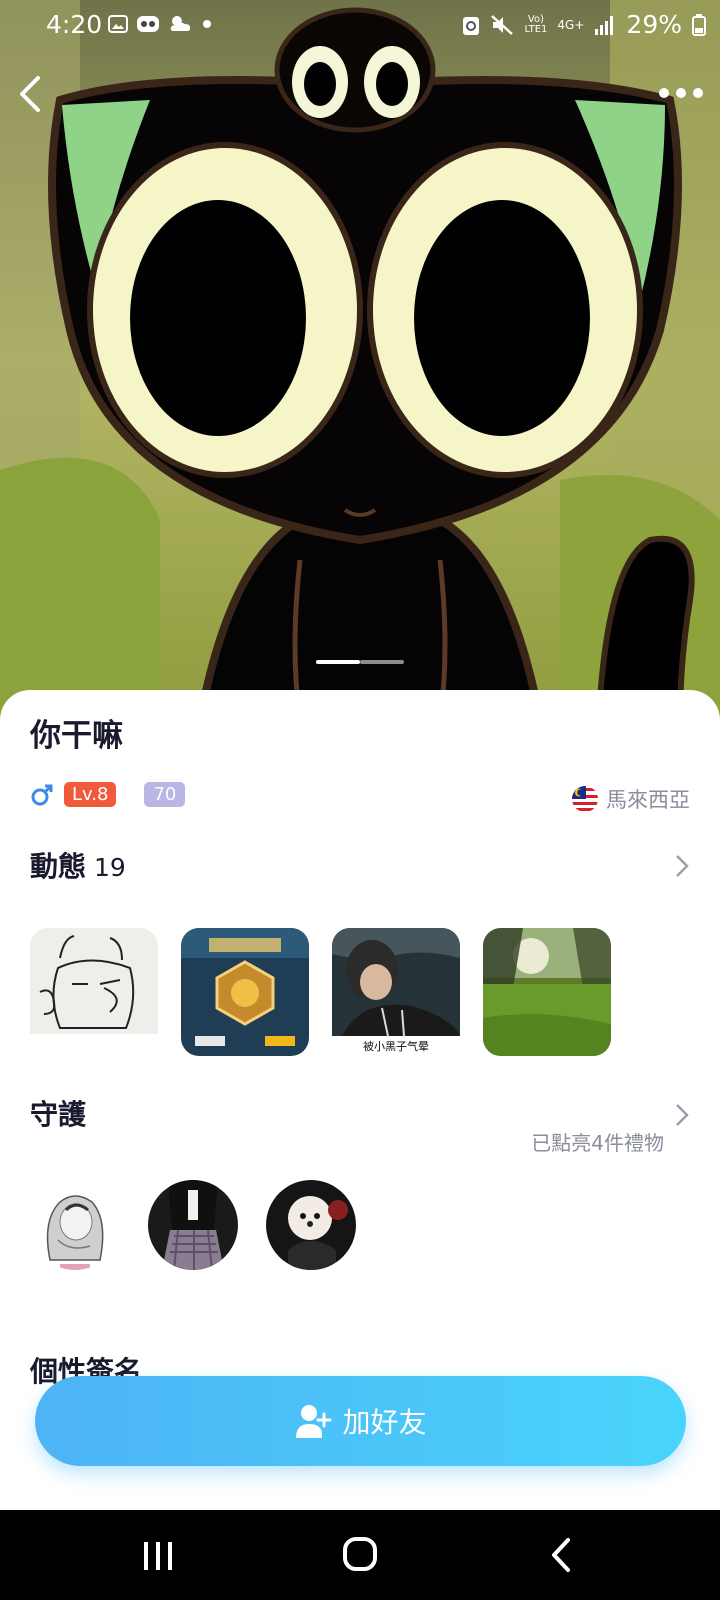 This screenshot has width=720, height=1600. I want to click on back-button, so click(32, 94).